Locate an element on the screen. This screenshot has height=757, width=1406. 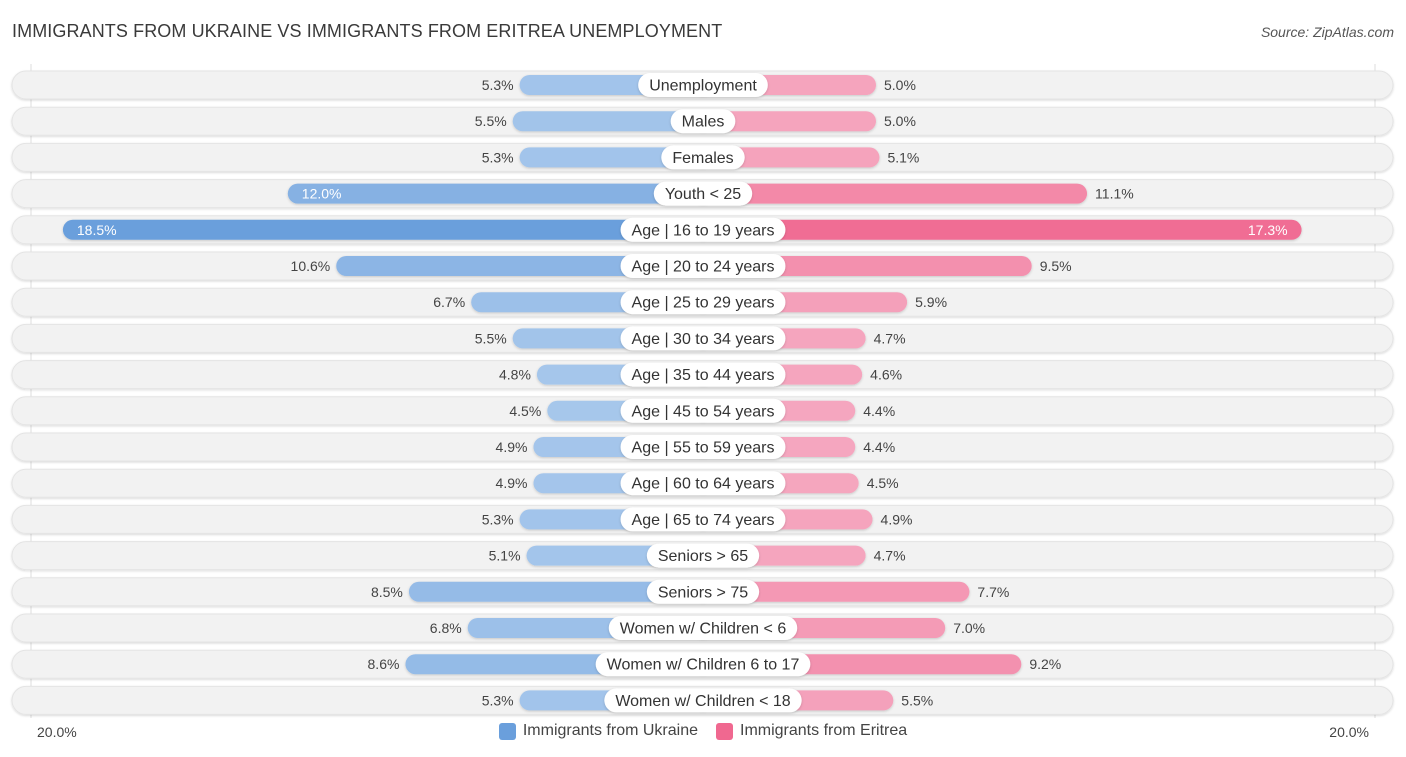
chart-row: 5.3% 4.9% Age | 65 to 74 years is located at coordinates (702, 519).